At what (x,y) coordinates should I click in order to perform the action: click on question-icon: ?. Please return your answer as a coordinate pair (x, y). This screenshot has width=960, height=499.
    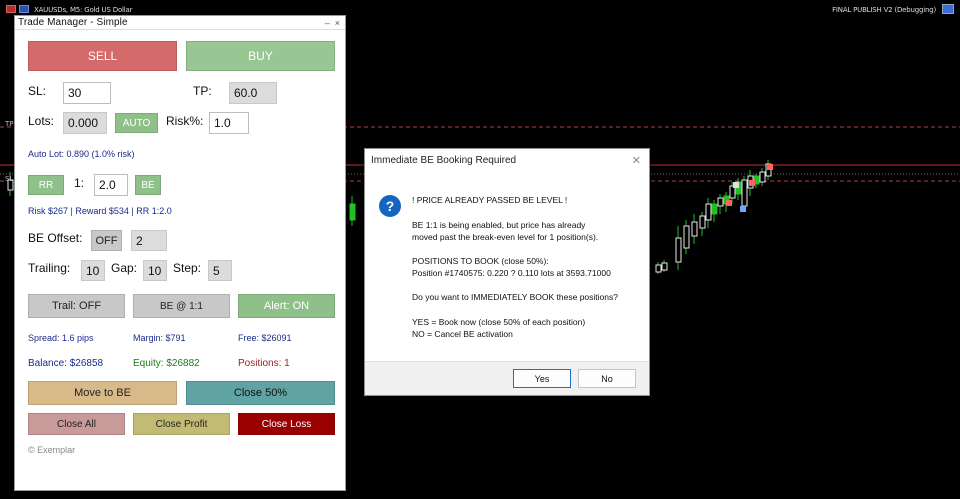
    Looking at the image, I should click on (390, 206).